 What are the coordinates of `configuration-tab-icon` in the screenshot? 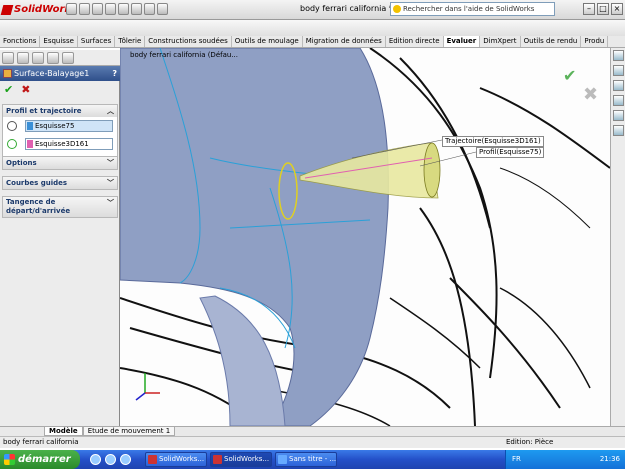 It's located at (38, 58).